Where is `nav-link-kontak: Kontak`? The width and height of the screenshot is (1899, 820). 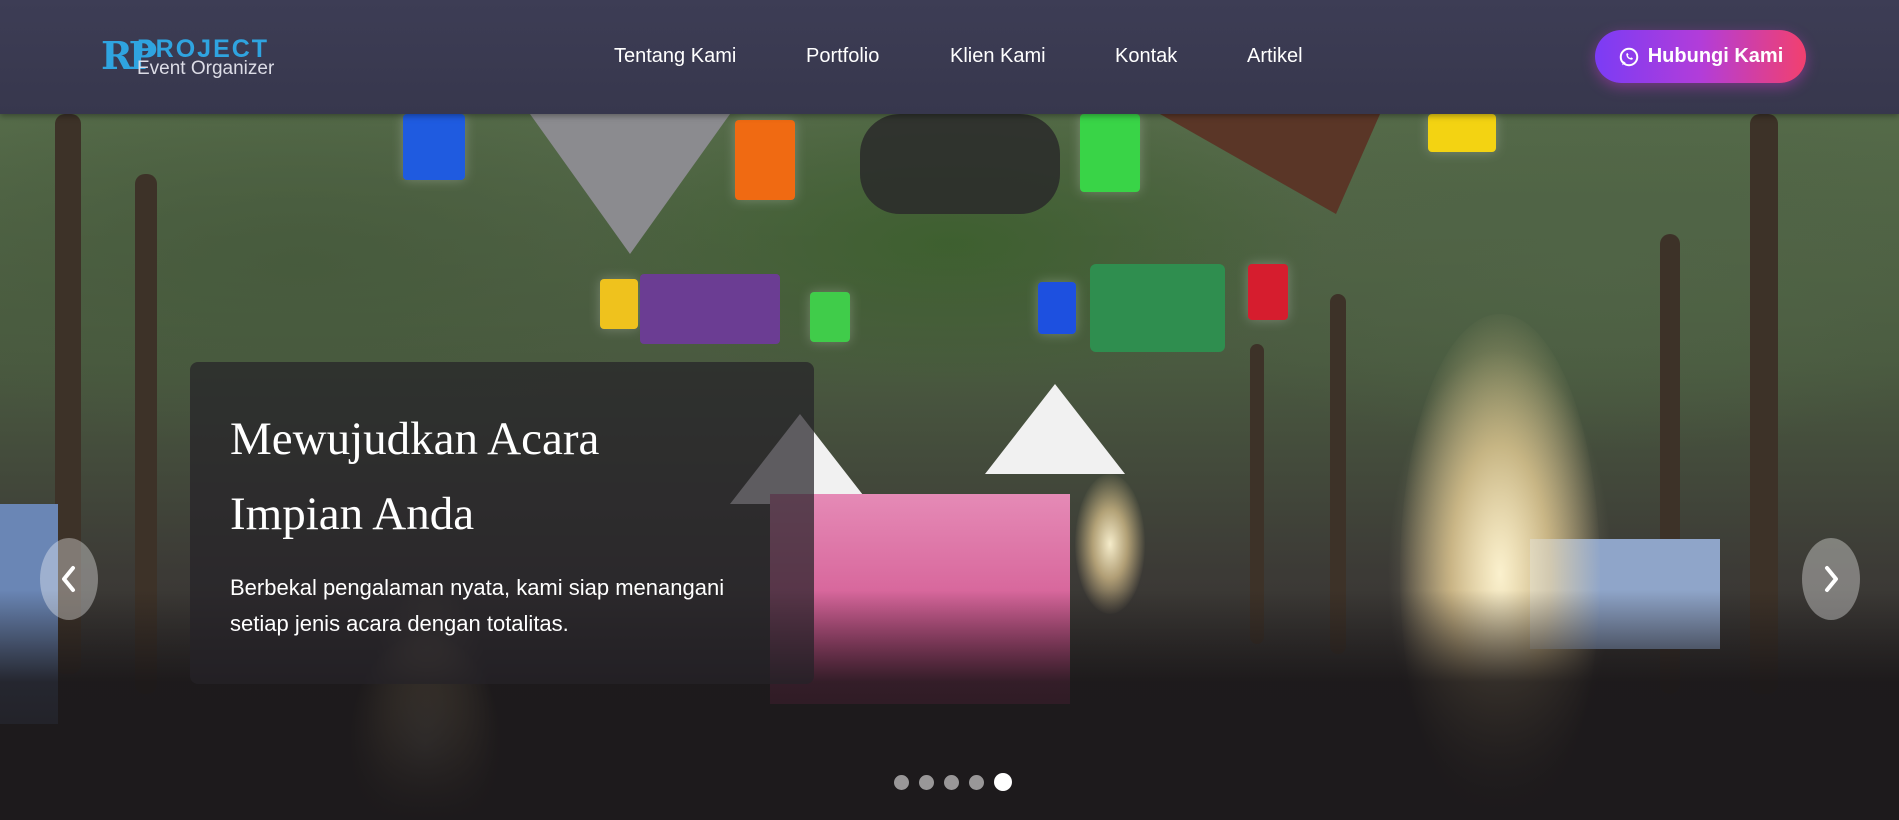 nav-link-kontak: Kontak is located at coordinates (1146, 56).